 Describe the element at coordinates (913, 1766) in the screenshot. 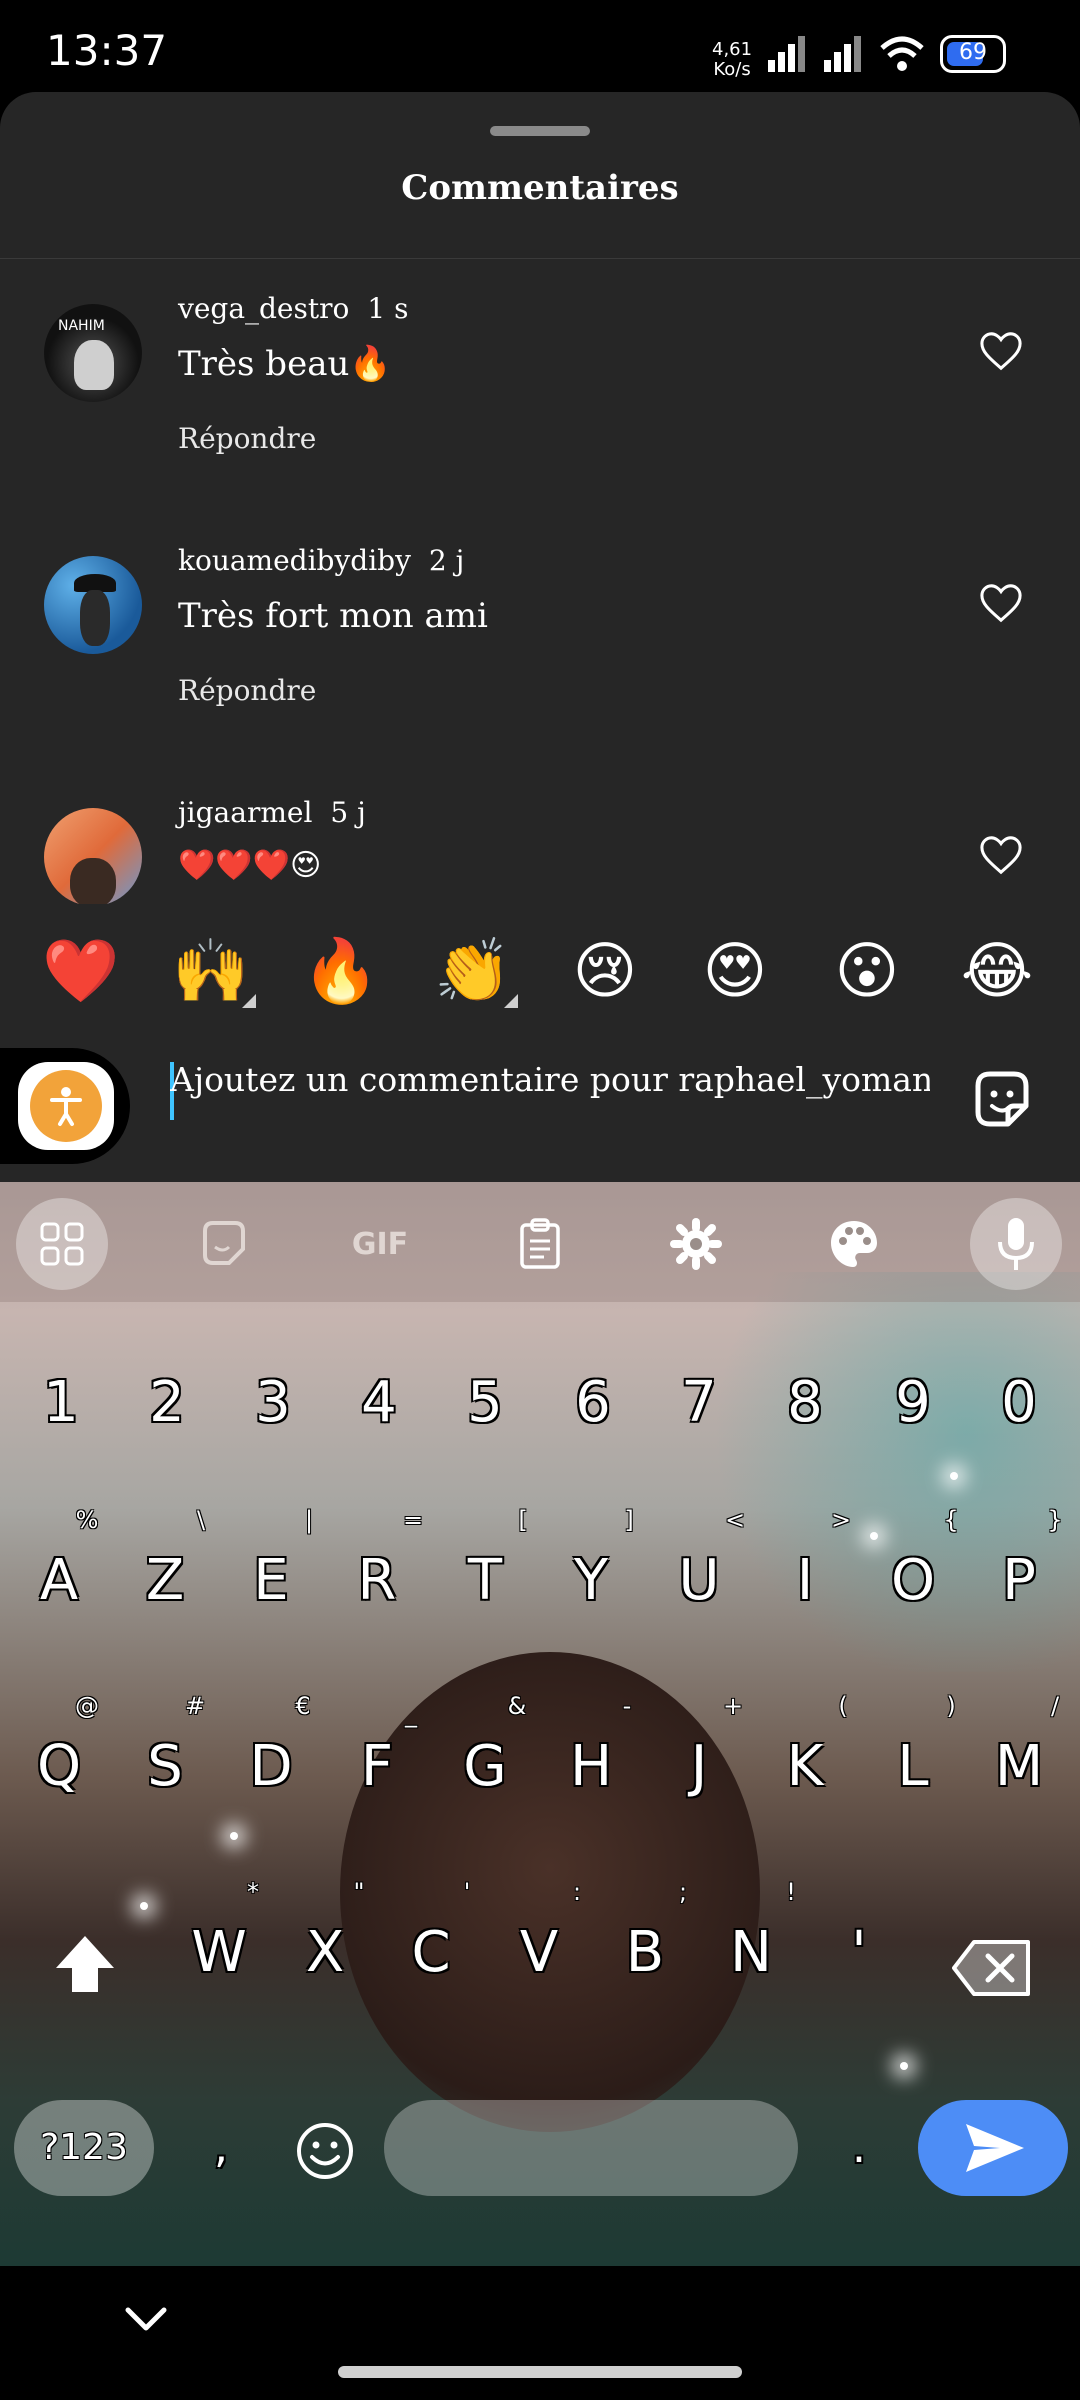

I see `key-l: L` at that location.